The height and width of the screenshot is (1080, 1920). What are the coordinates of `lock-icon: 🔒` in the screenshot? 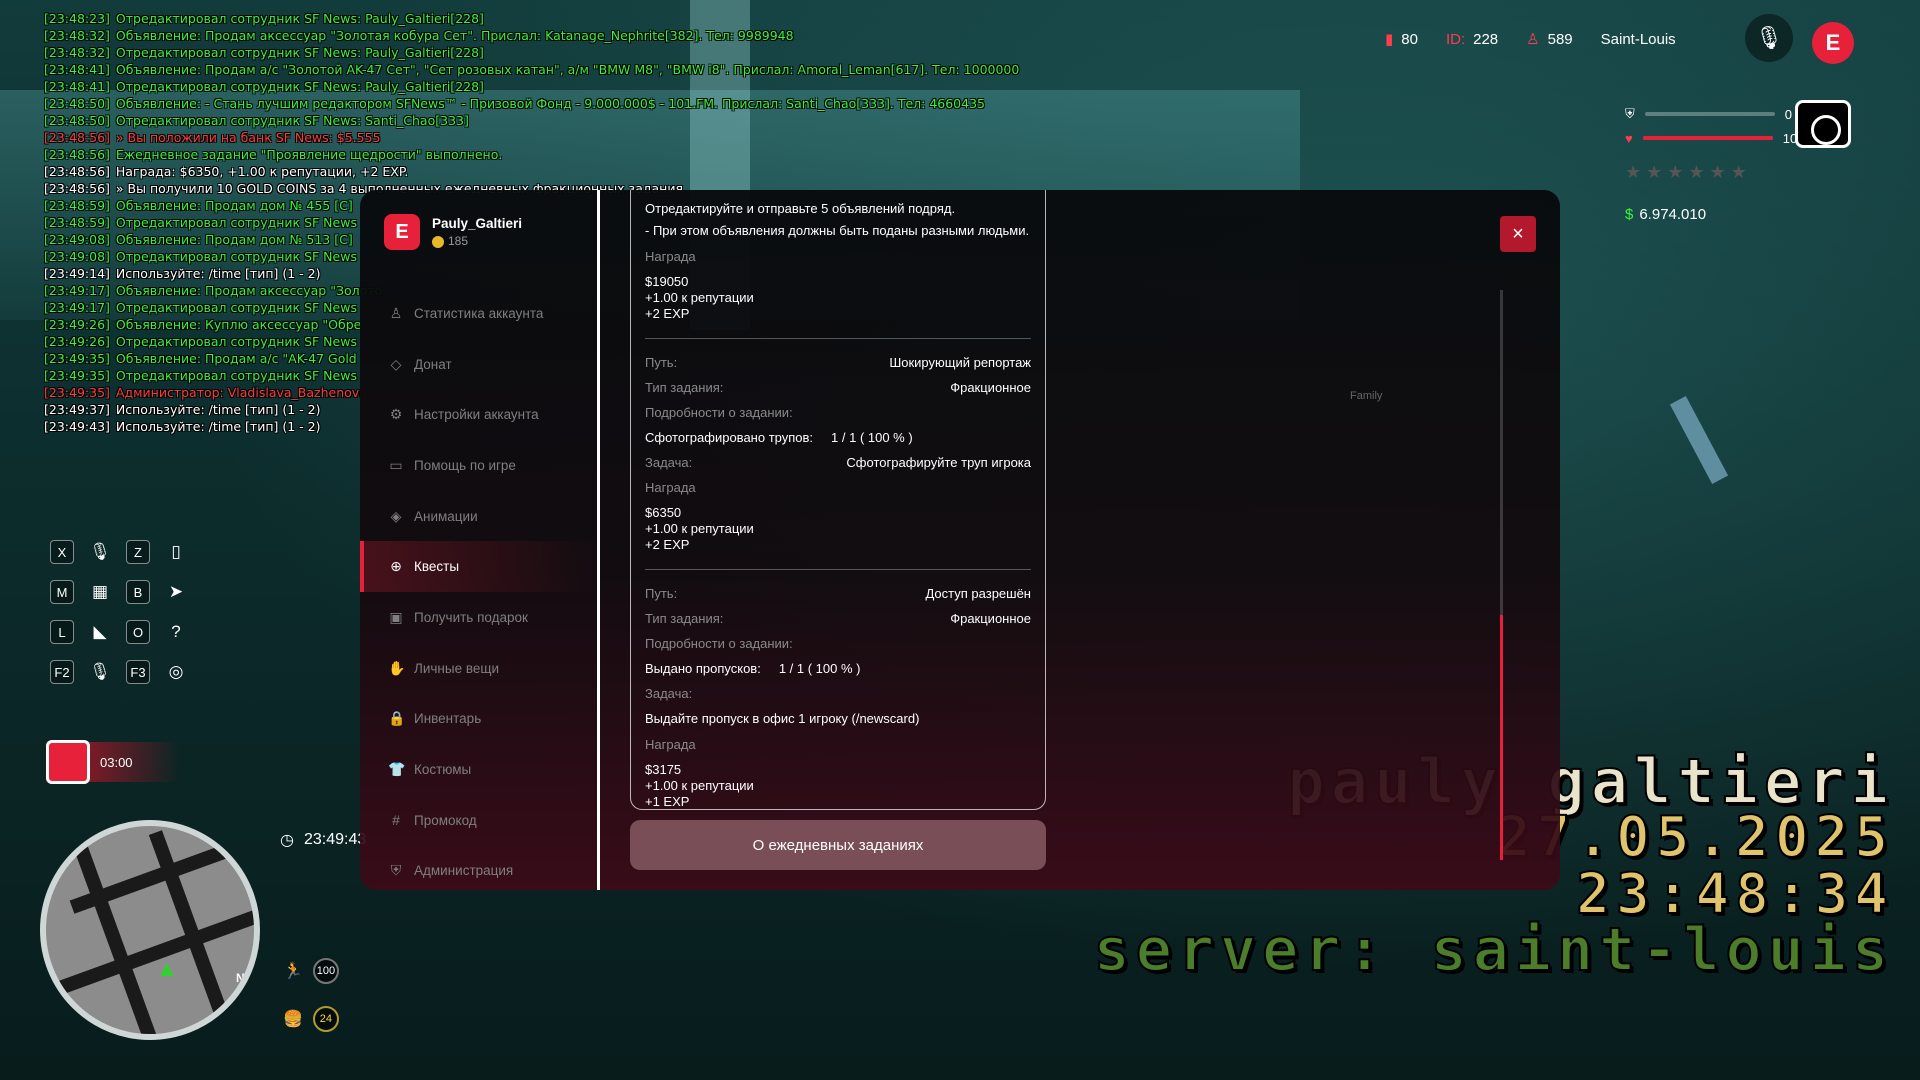 It's located at (397, 718).